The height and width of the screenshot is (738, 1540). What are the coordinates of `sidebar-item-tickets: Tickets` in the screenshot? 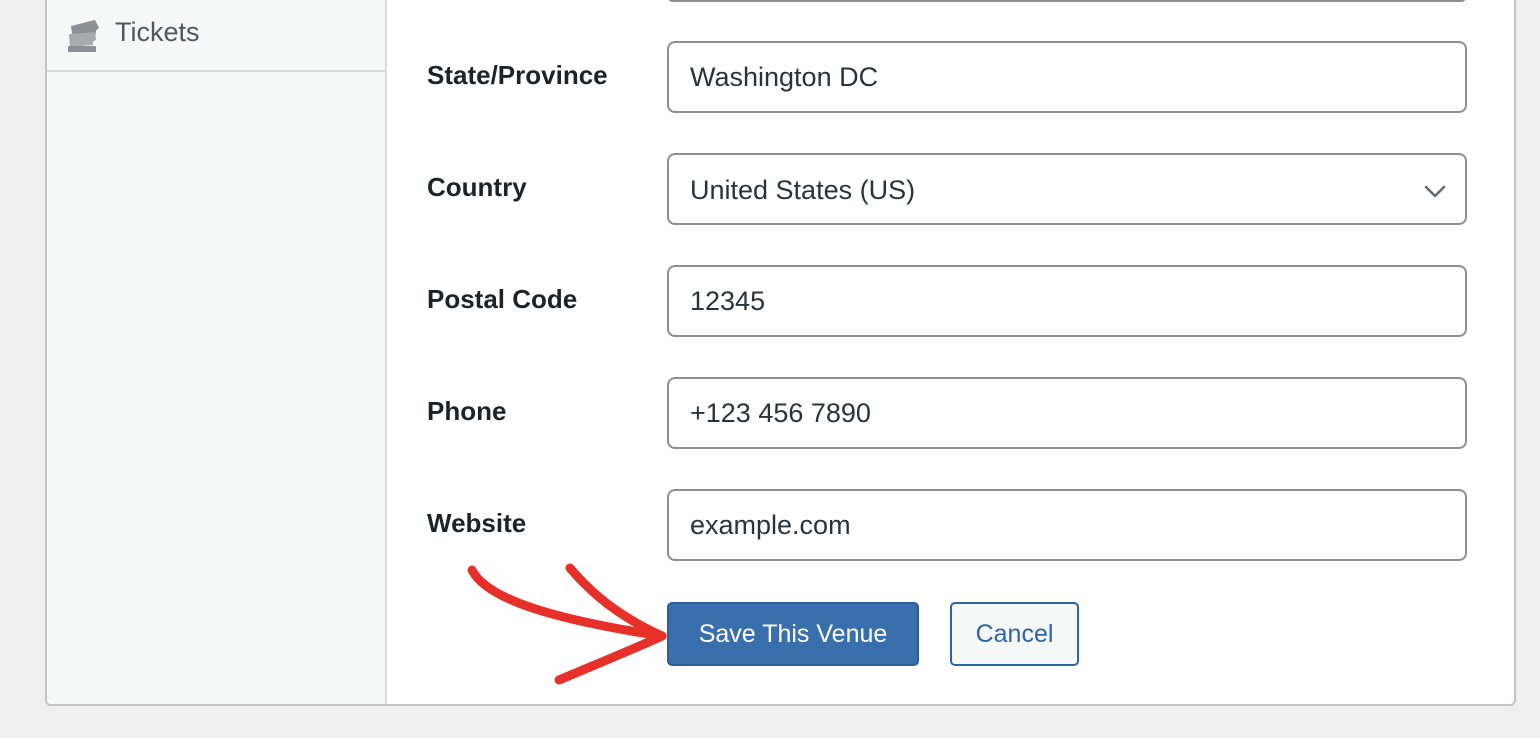 It's located at (216, 36).